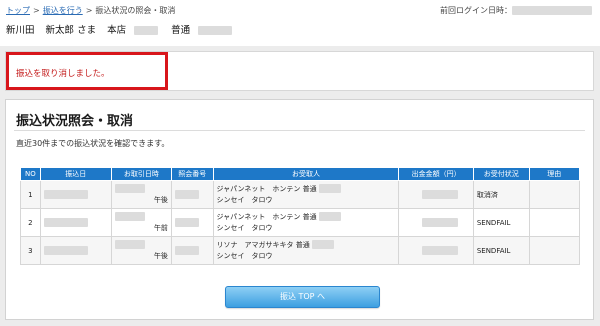  I want to click on panel-description: 直近30件までの振込状況を確認できます。, so click(93, 143).